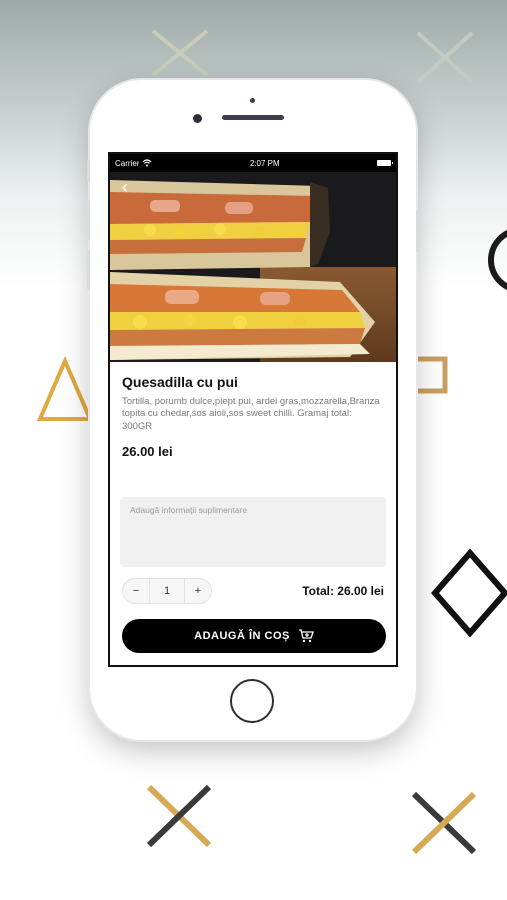 This screenshot has width=507, height=900. Describe the element at coordinates (469, 593) in the screenshot. I see `diamond-shape-right` at that location.